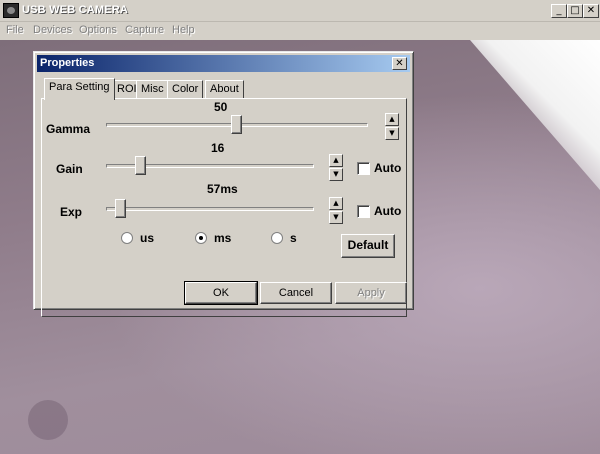 This screenshot has height=454, width=600. What do you see at coordinates (236, 124) in the screenshot?
I see `gamma-slider-thumb` at bounding box center [236, 124].